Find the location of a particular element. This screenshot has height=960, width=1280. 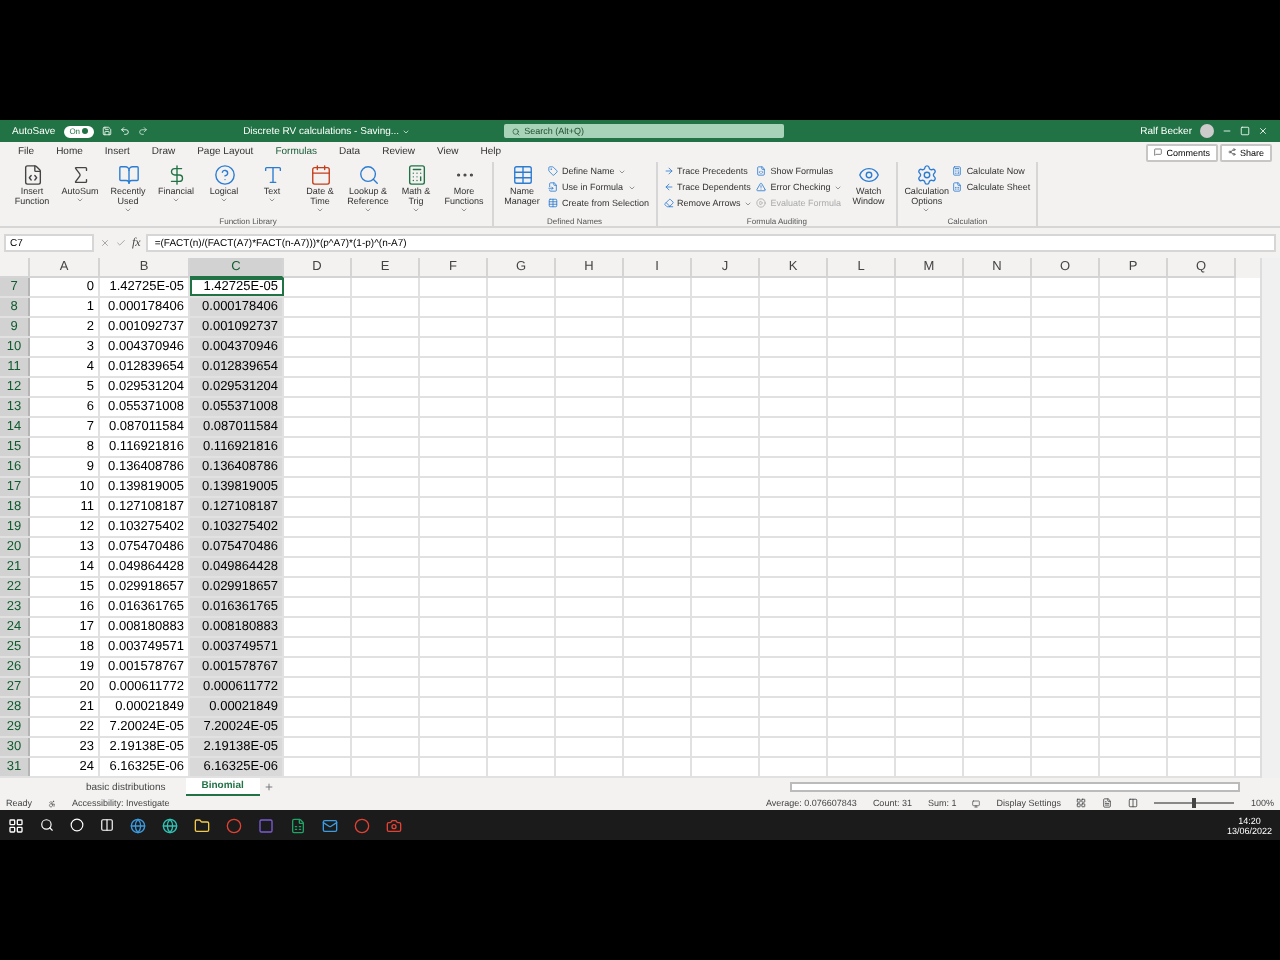

check-icon is located at coordinates (121, 243).